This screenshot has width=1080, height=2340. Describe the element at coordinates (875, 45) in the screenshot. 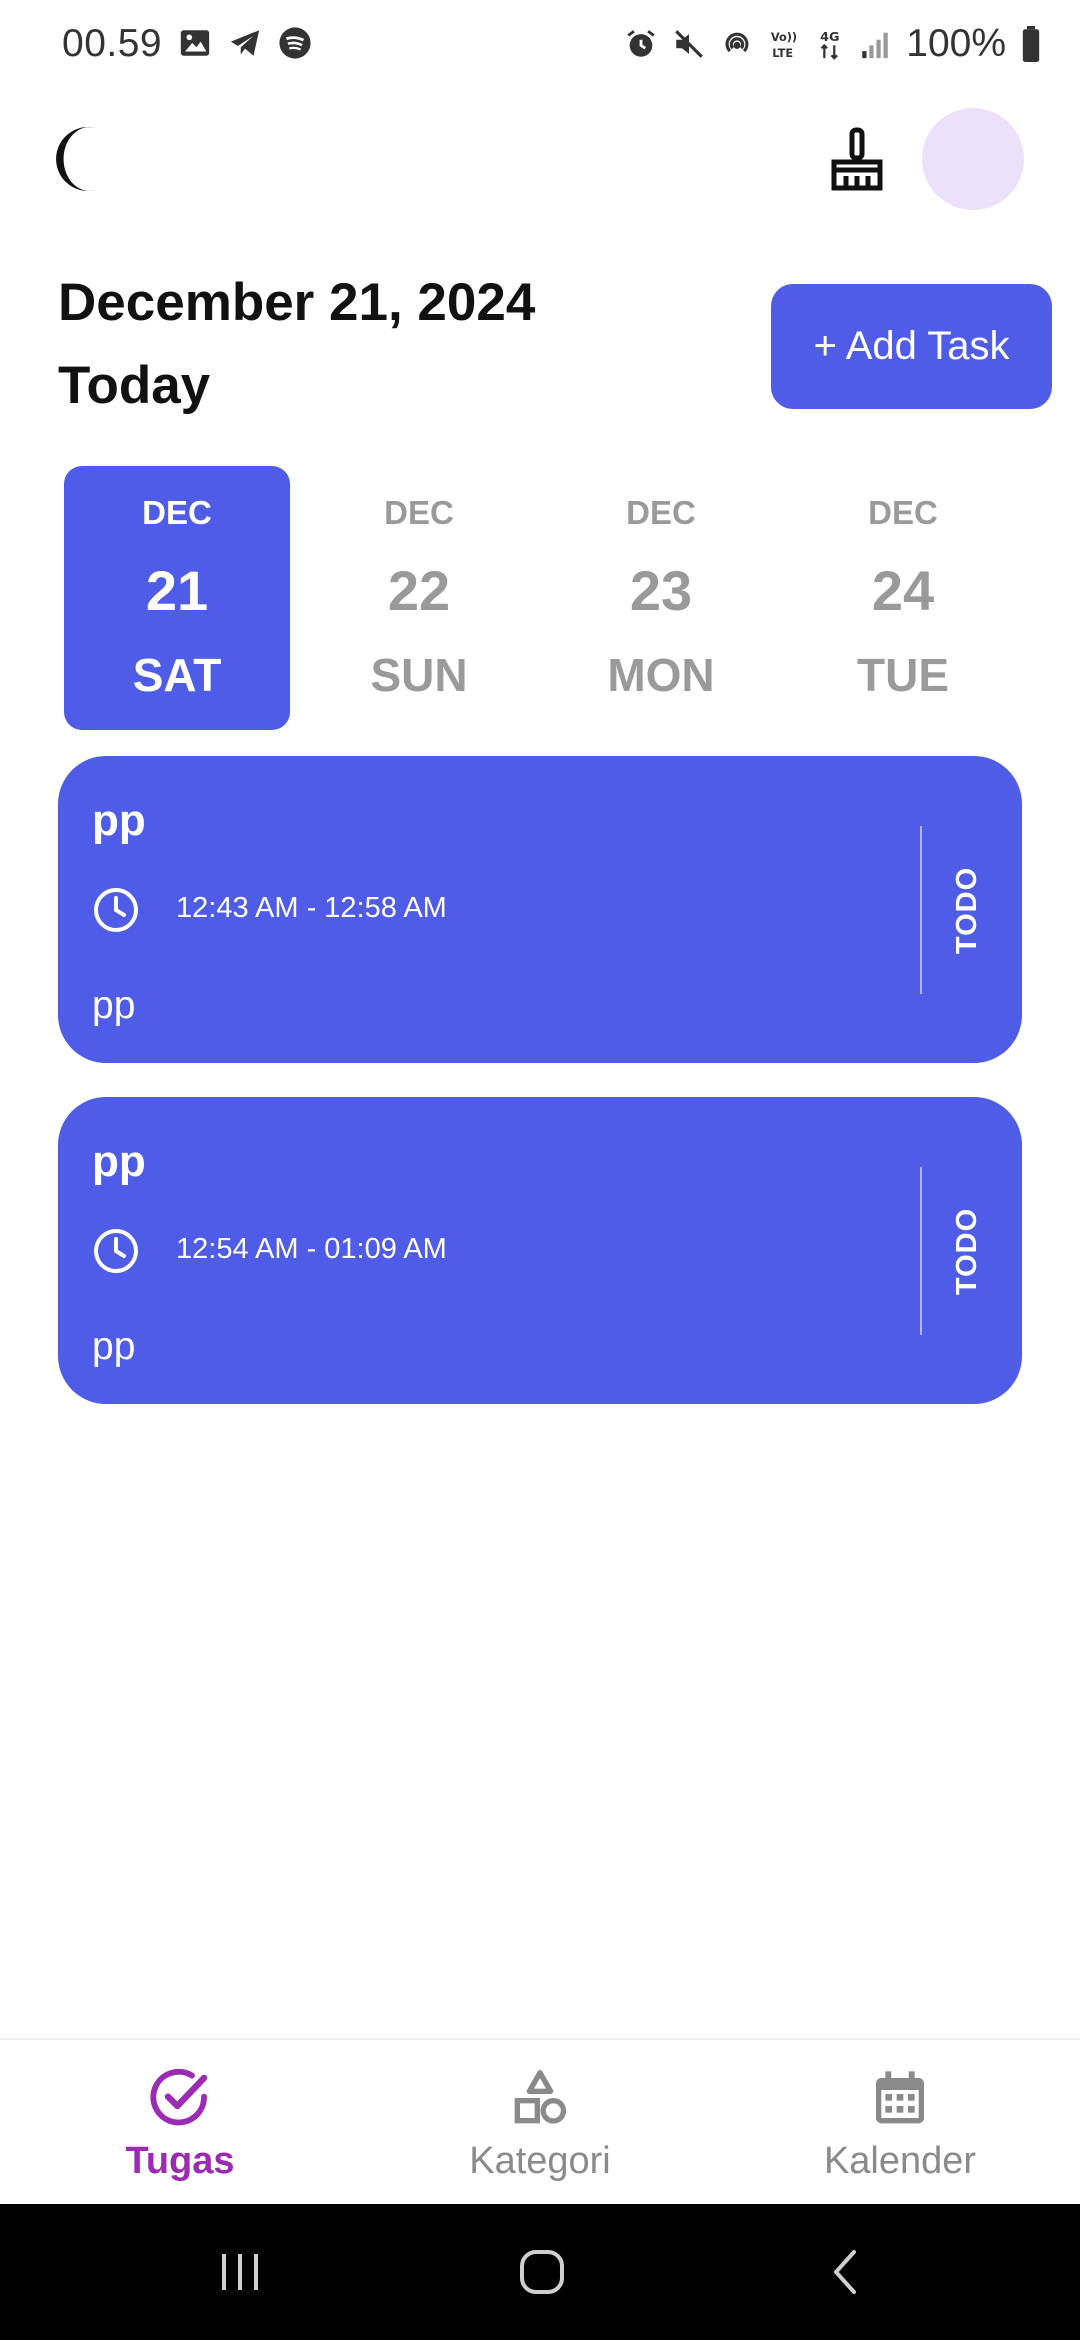

I see `signal-icon` at that location.